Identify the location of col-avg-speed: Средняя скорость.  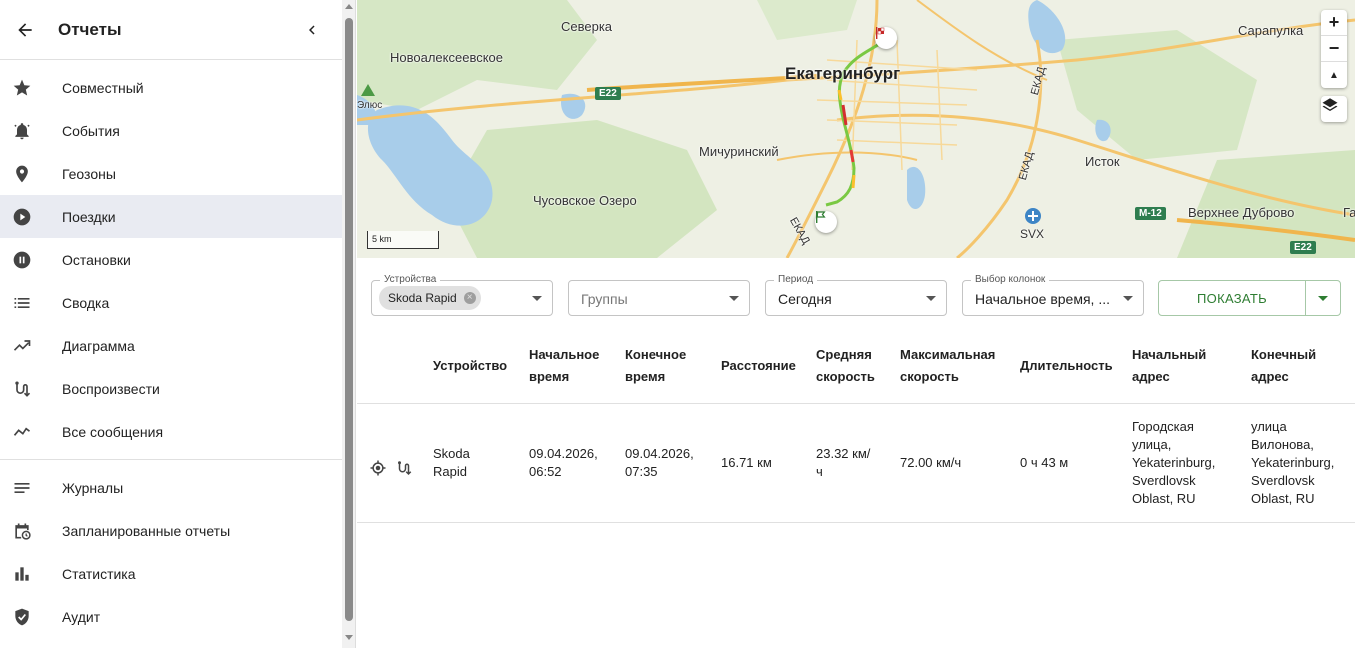
(845, 366).